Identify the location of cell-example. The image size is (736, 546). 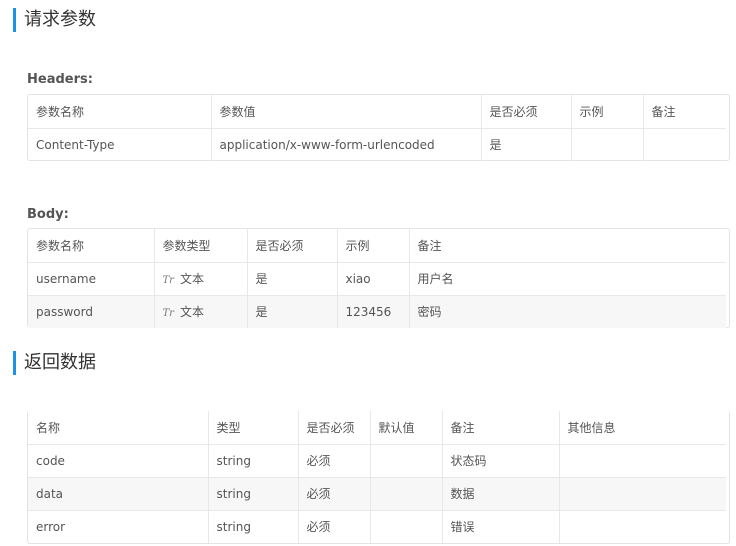
(606, 144).